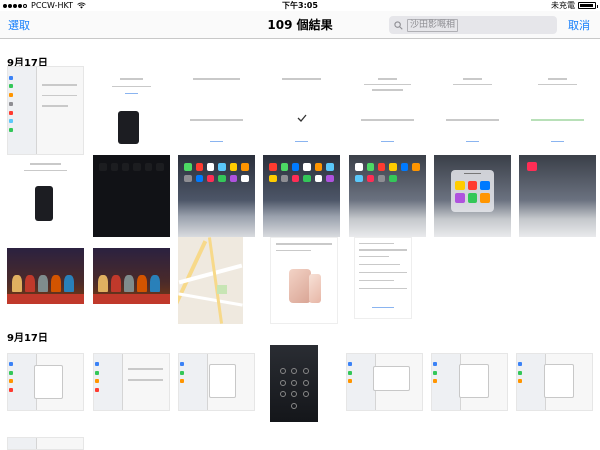  What do you see at coordinates (300, 5) in the screenshot?
I see `status-bar: PCCW-HKT 下午3:05 未充電` at bounding box center [300, 5].